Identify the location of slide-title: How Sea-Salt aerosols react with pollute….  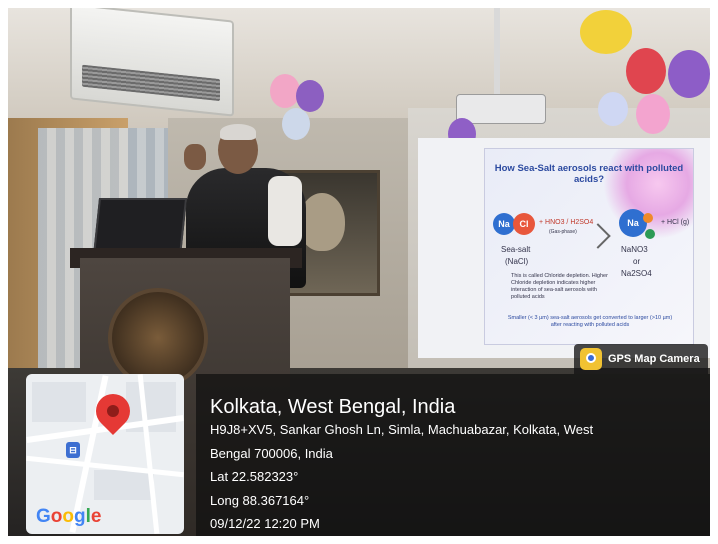
(589, 174).